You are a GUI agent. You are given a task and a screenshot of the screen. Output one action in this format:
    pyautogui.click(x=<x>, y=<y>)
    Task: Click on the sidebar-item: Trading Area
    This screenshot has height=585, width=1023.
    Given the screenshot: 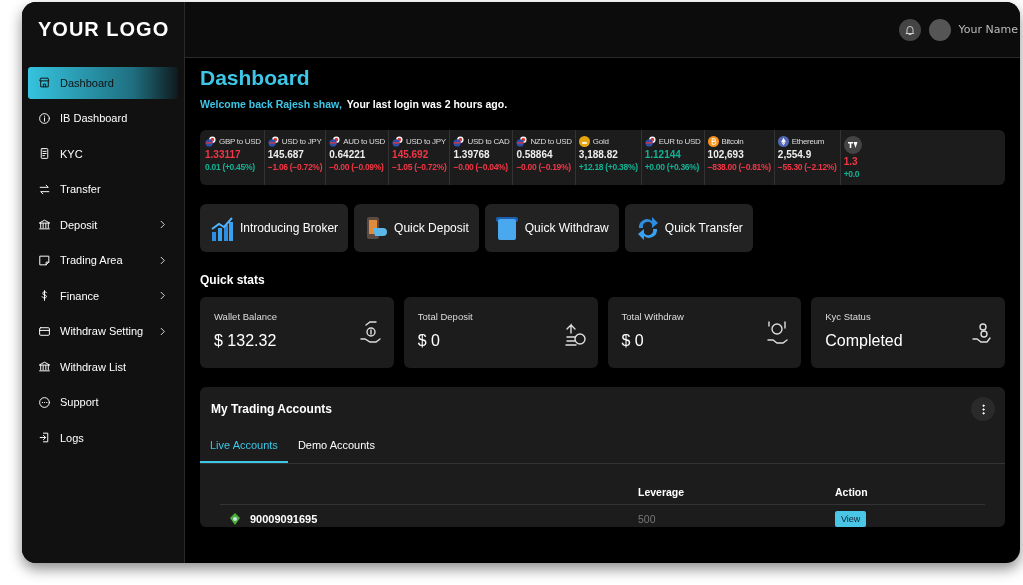 What is the action you would take?
    pyautogui.click(x=103, y=260)
    